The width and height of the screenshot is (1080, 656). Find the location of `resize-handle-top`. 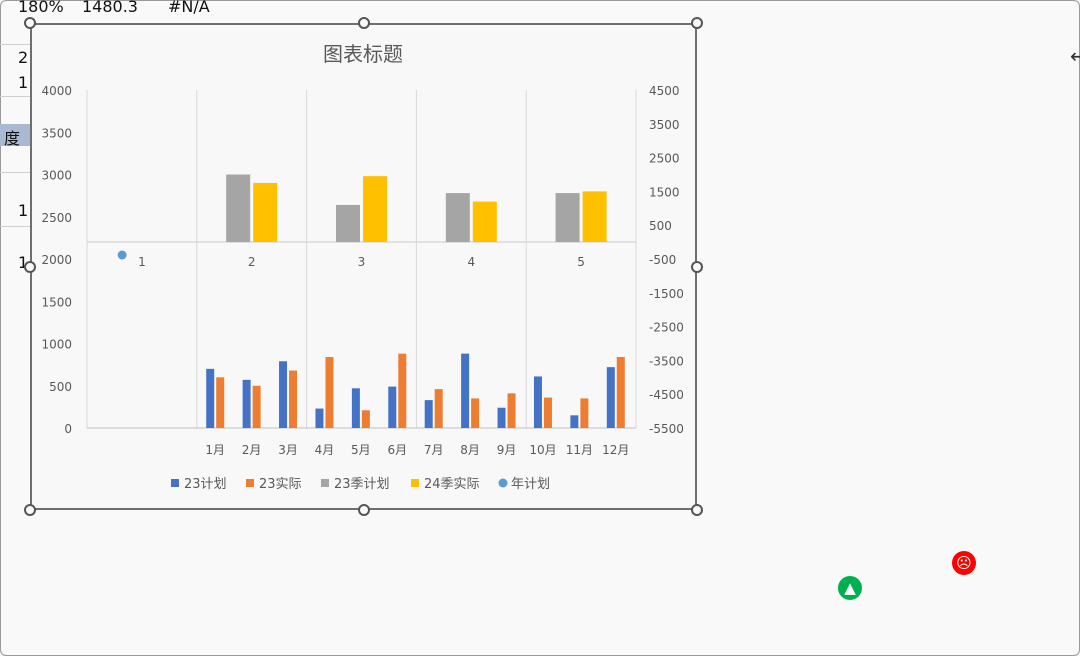

resize-handle-top is located at coordinates (364, 23).